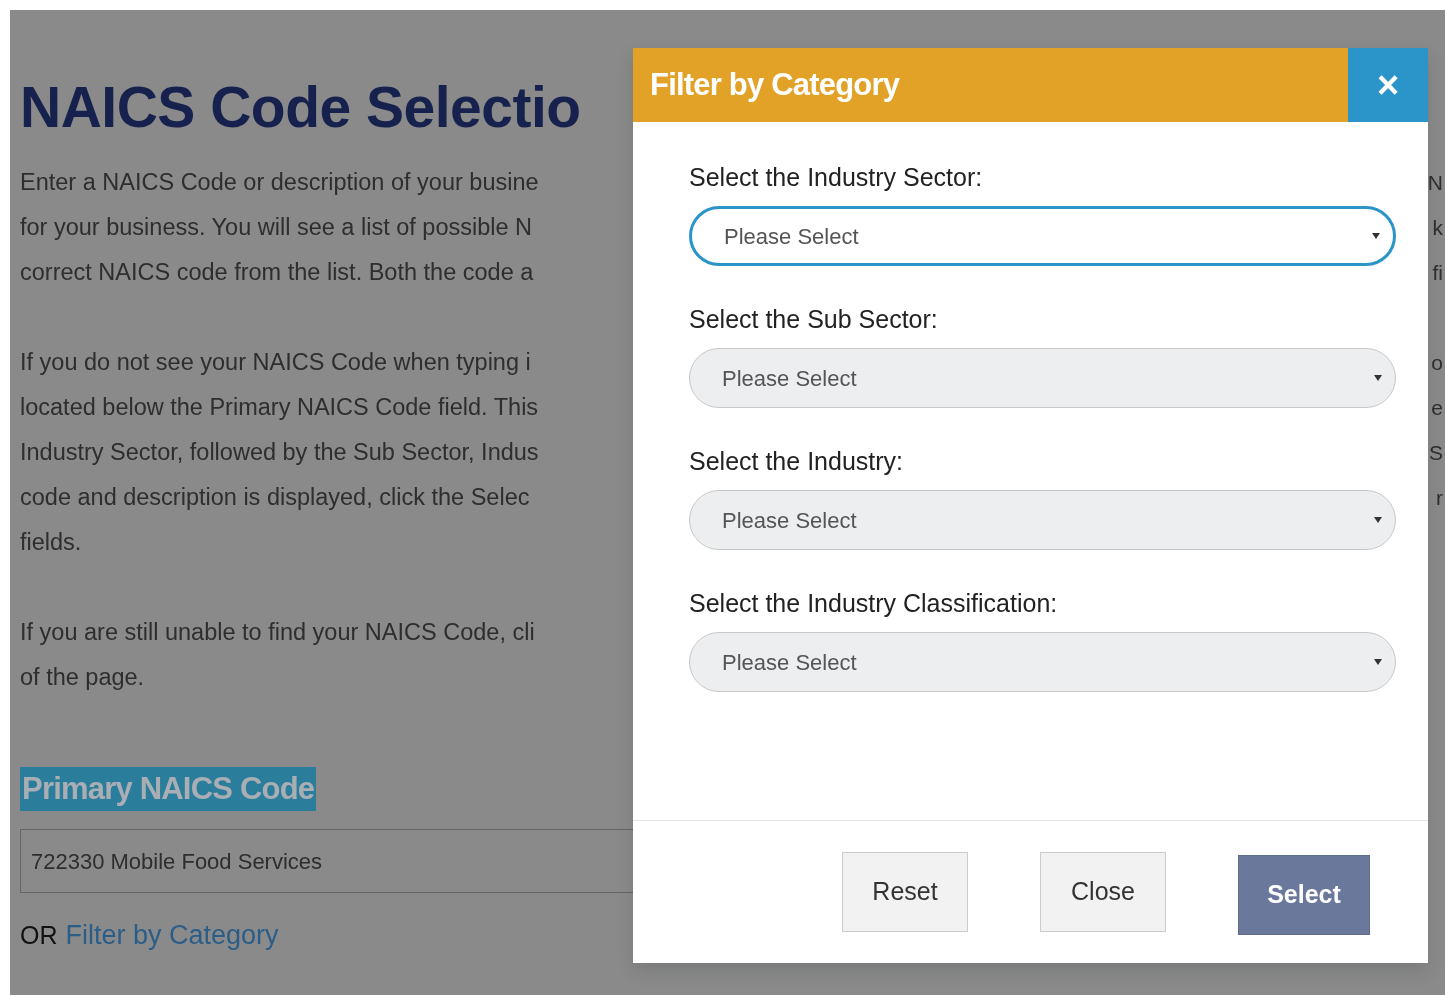 This screenshot has width=1445, height=995. Describe the element at coordinates (1439, 498) in the screenshot. I see `text-line: r` at that location.